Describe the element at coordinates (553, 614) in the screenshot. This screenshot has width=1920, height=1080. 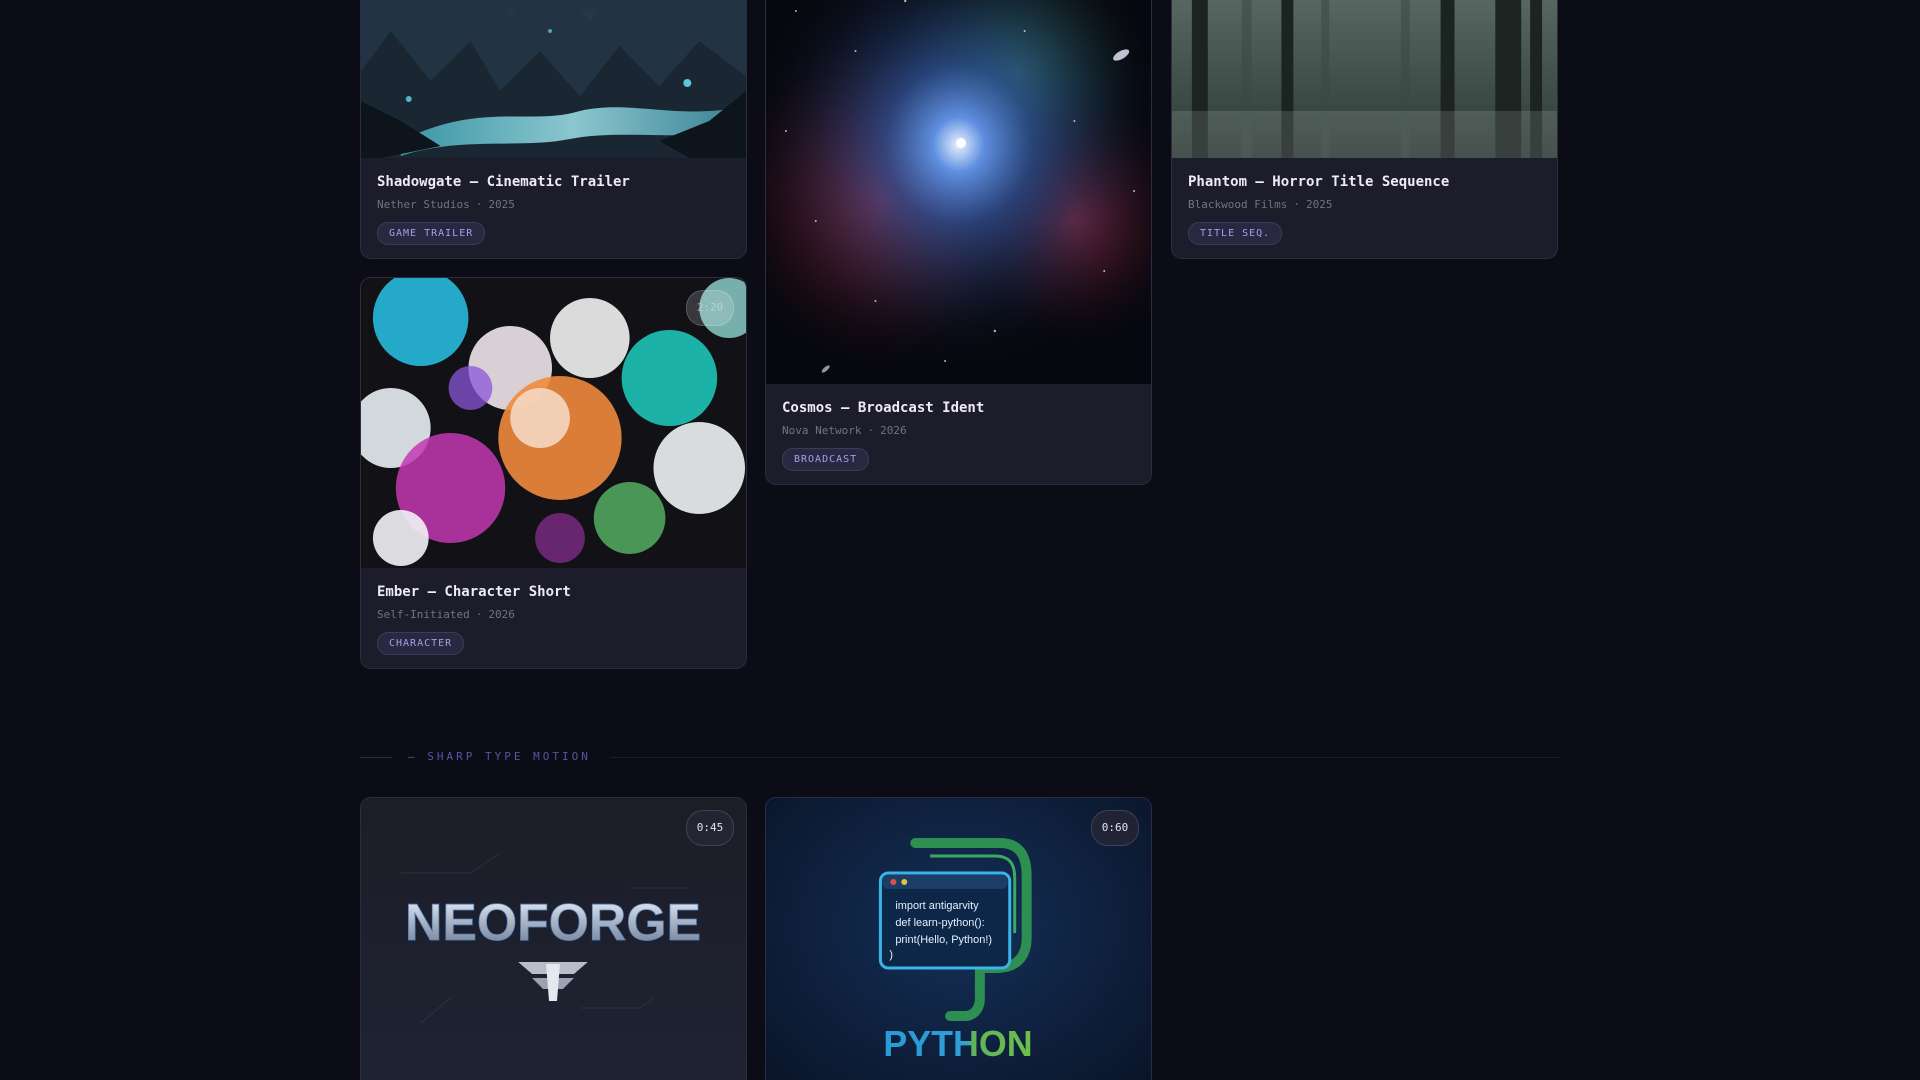
I see `project-meta: Self-Initiated · 2026` at that location.